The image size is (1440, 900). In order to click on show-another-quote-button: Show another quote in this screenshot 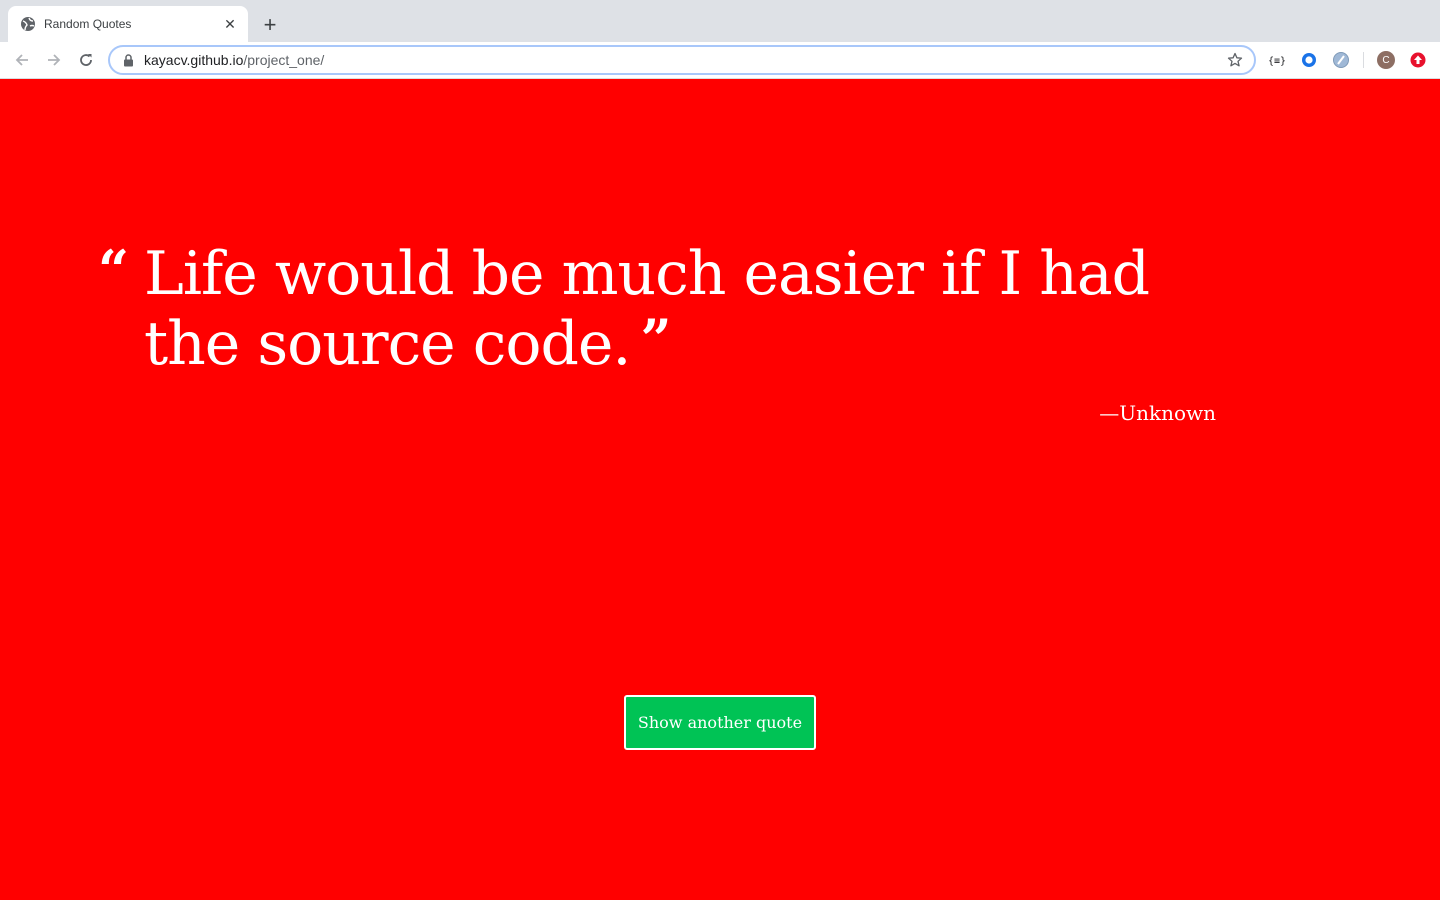, I will do `click(720, 722)`.